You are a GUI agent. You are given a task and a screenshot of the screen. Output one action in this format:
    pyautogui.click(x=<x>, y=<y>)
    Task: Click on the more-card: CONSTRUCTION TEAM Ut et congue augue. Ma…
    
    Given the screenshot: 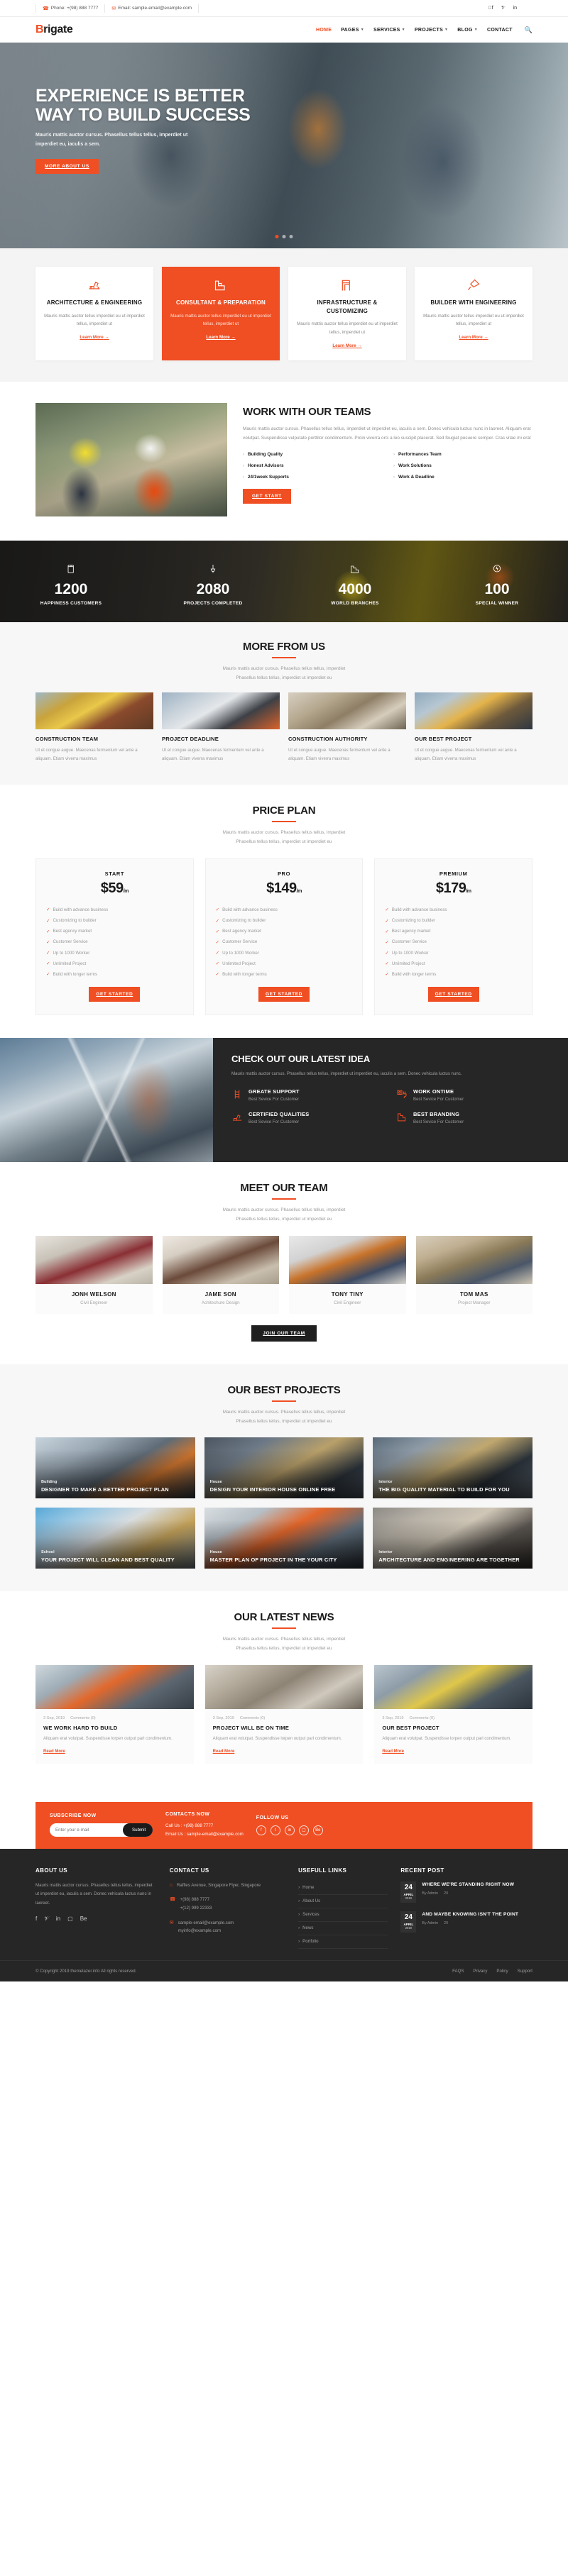 What is the action you would take?
    pyautogui.click(x=94, y=727)
    